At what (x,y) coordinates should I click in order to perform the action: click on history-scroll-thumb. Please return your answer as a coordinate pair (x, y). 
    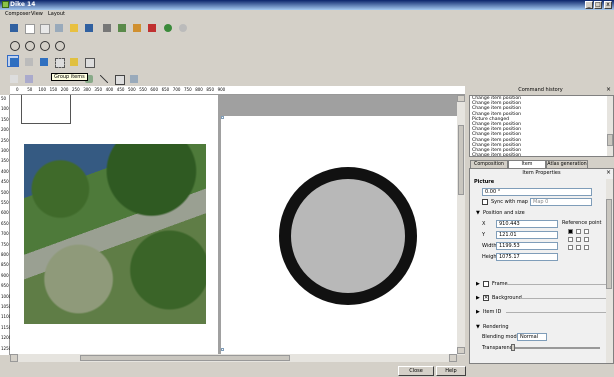
    Looking at the image, I should click on (610, 140).